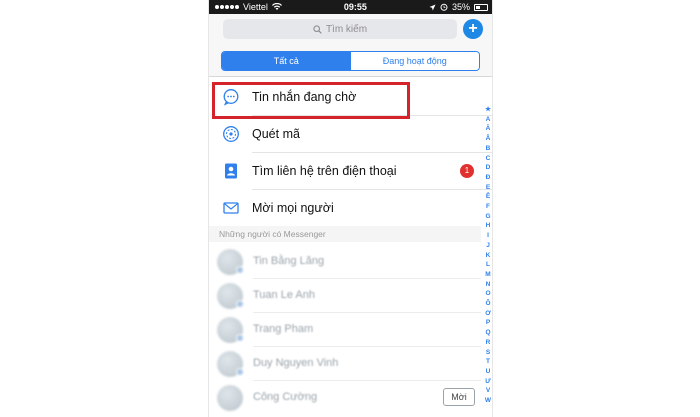 The height and width of the screenshot is (417, 700). I want to click on index-letter: Ô, so click(487, 304).